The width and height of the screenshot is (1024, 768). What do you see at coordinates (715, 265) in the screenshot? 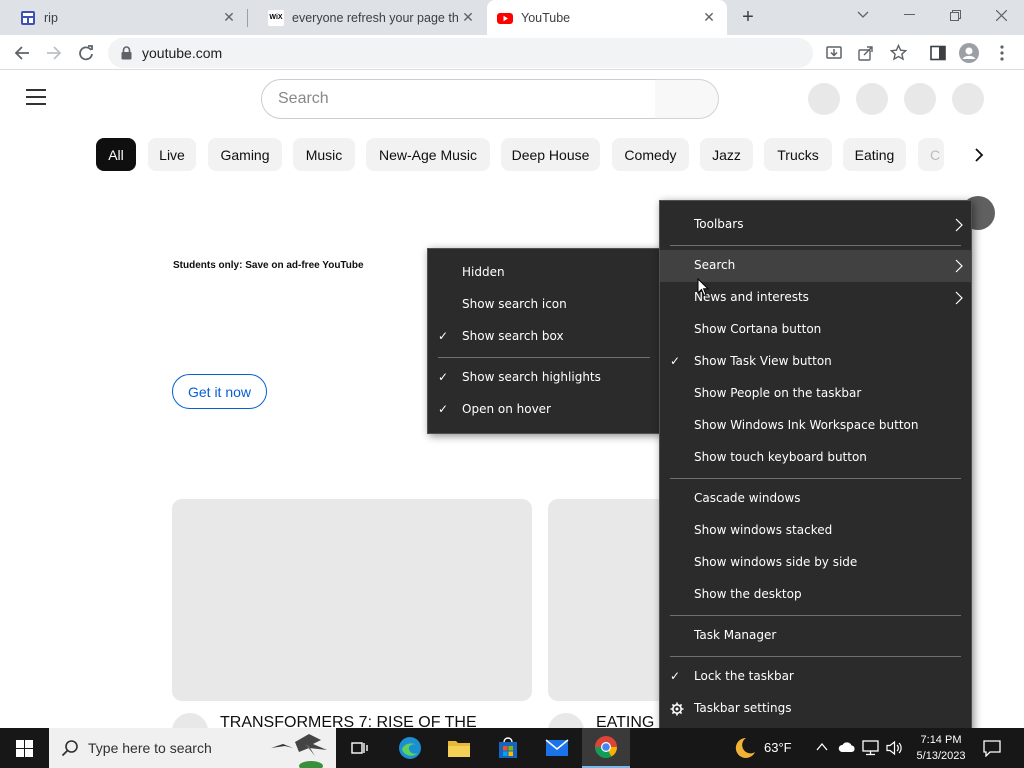
I see `menu-item-label: Search` at bounding box center [715, 265].